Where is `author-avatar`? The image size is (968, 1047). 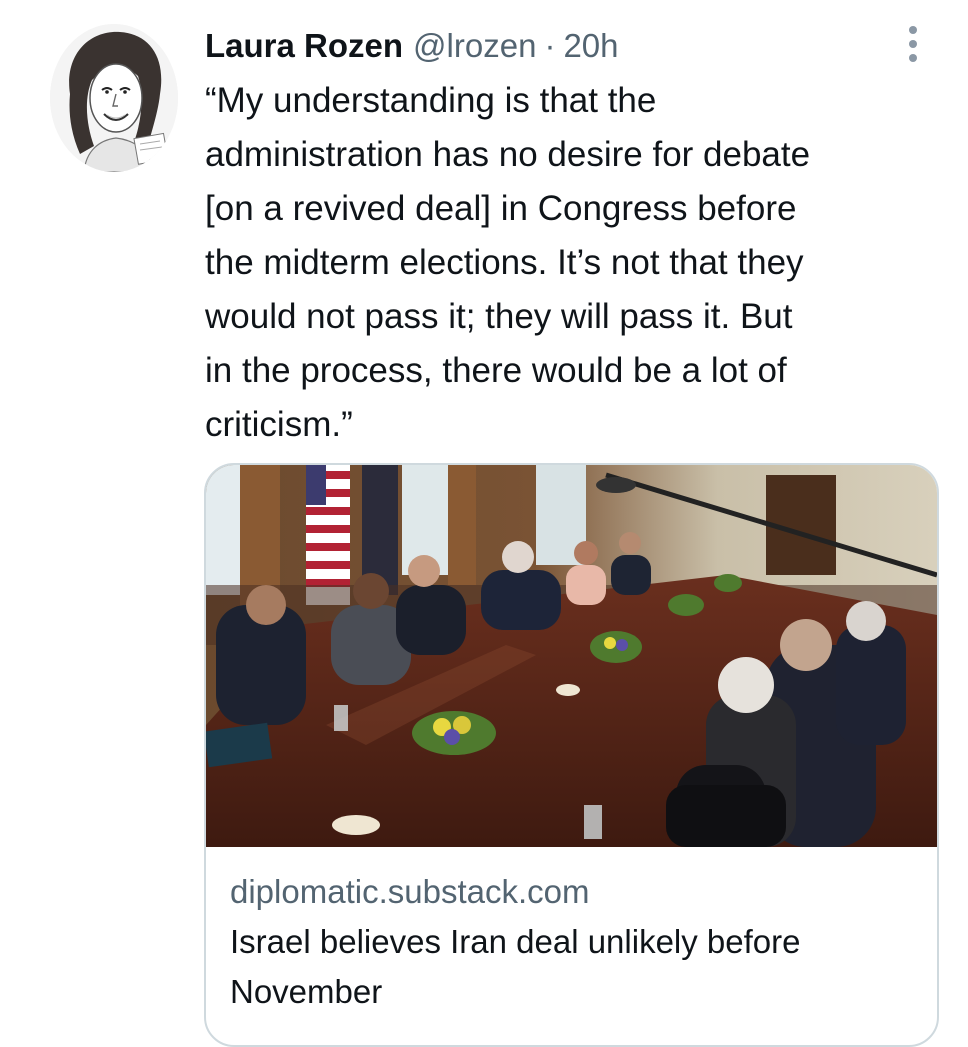 author-avatar is located at coordinates (114, 98).